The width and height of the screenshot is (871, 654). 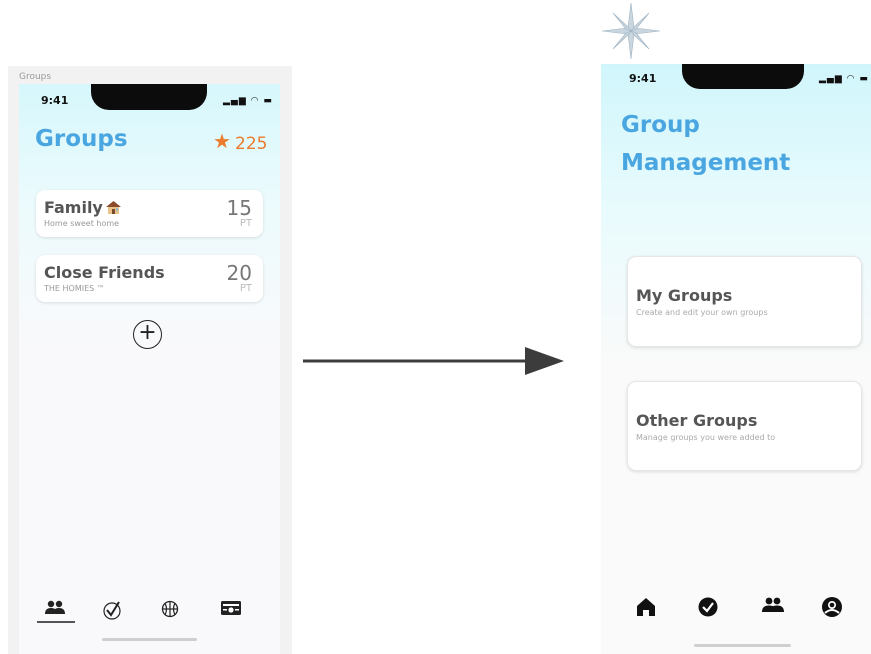 What do you see at coordinates (56, 622) in the screenshot?
I see `active-tab-indicator` at bounding box center [56, 622].